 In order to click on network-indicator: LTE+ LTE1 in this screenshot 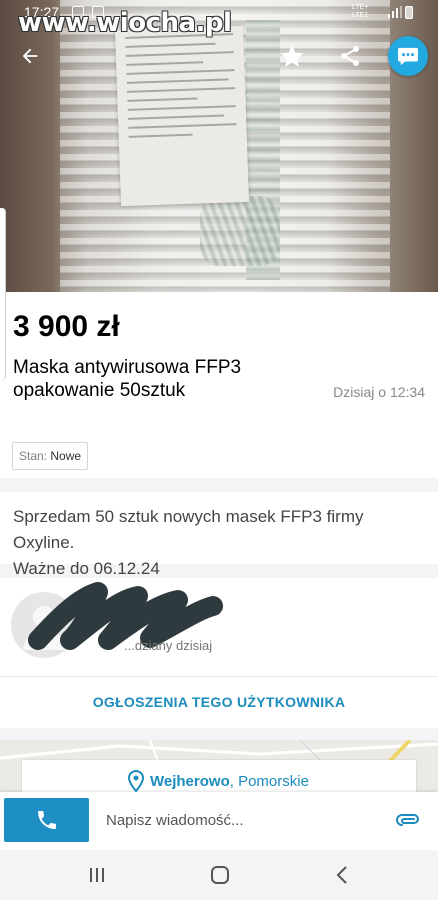, I will do `click(360, 11)`.